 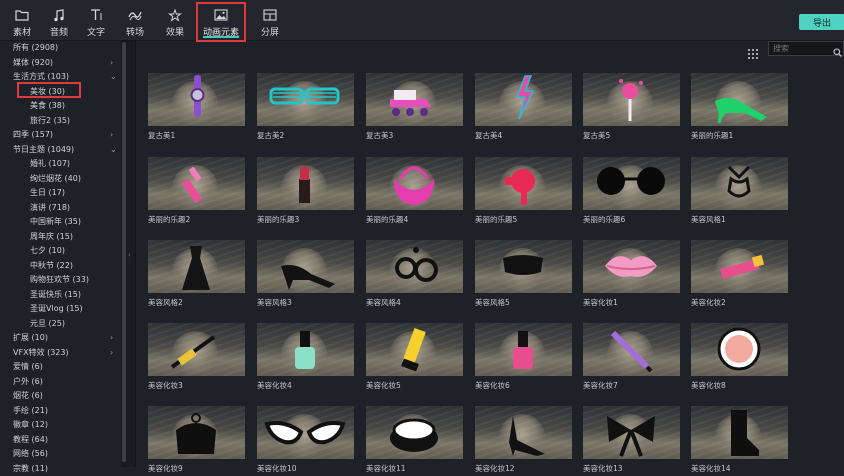 I want to click on purple-watch-icon, so click(x=197, y=96).